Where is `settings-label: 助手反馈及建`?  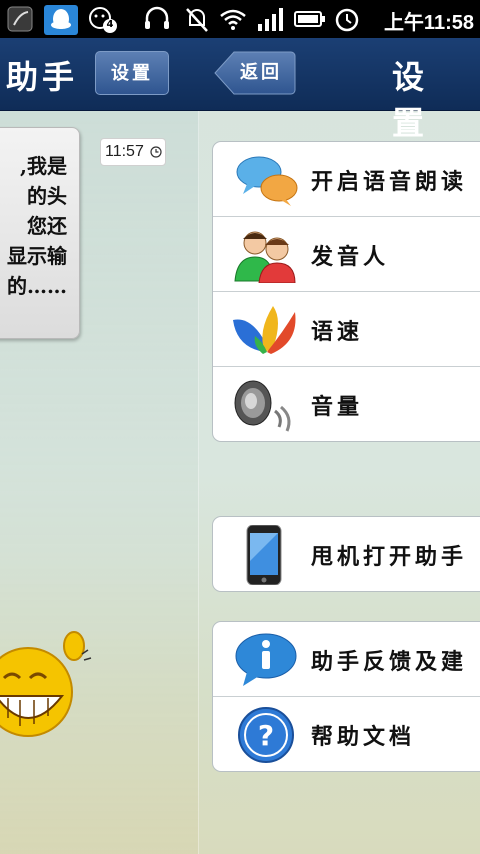
settings-label: 助手反馈及建 is located at coordinates (389, 662).